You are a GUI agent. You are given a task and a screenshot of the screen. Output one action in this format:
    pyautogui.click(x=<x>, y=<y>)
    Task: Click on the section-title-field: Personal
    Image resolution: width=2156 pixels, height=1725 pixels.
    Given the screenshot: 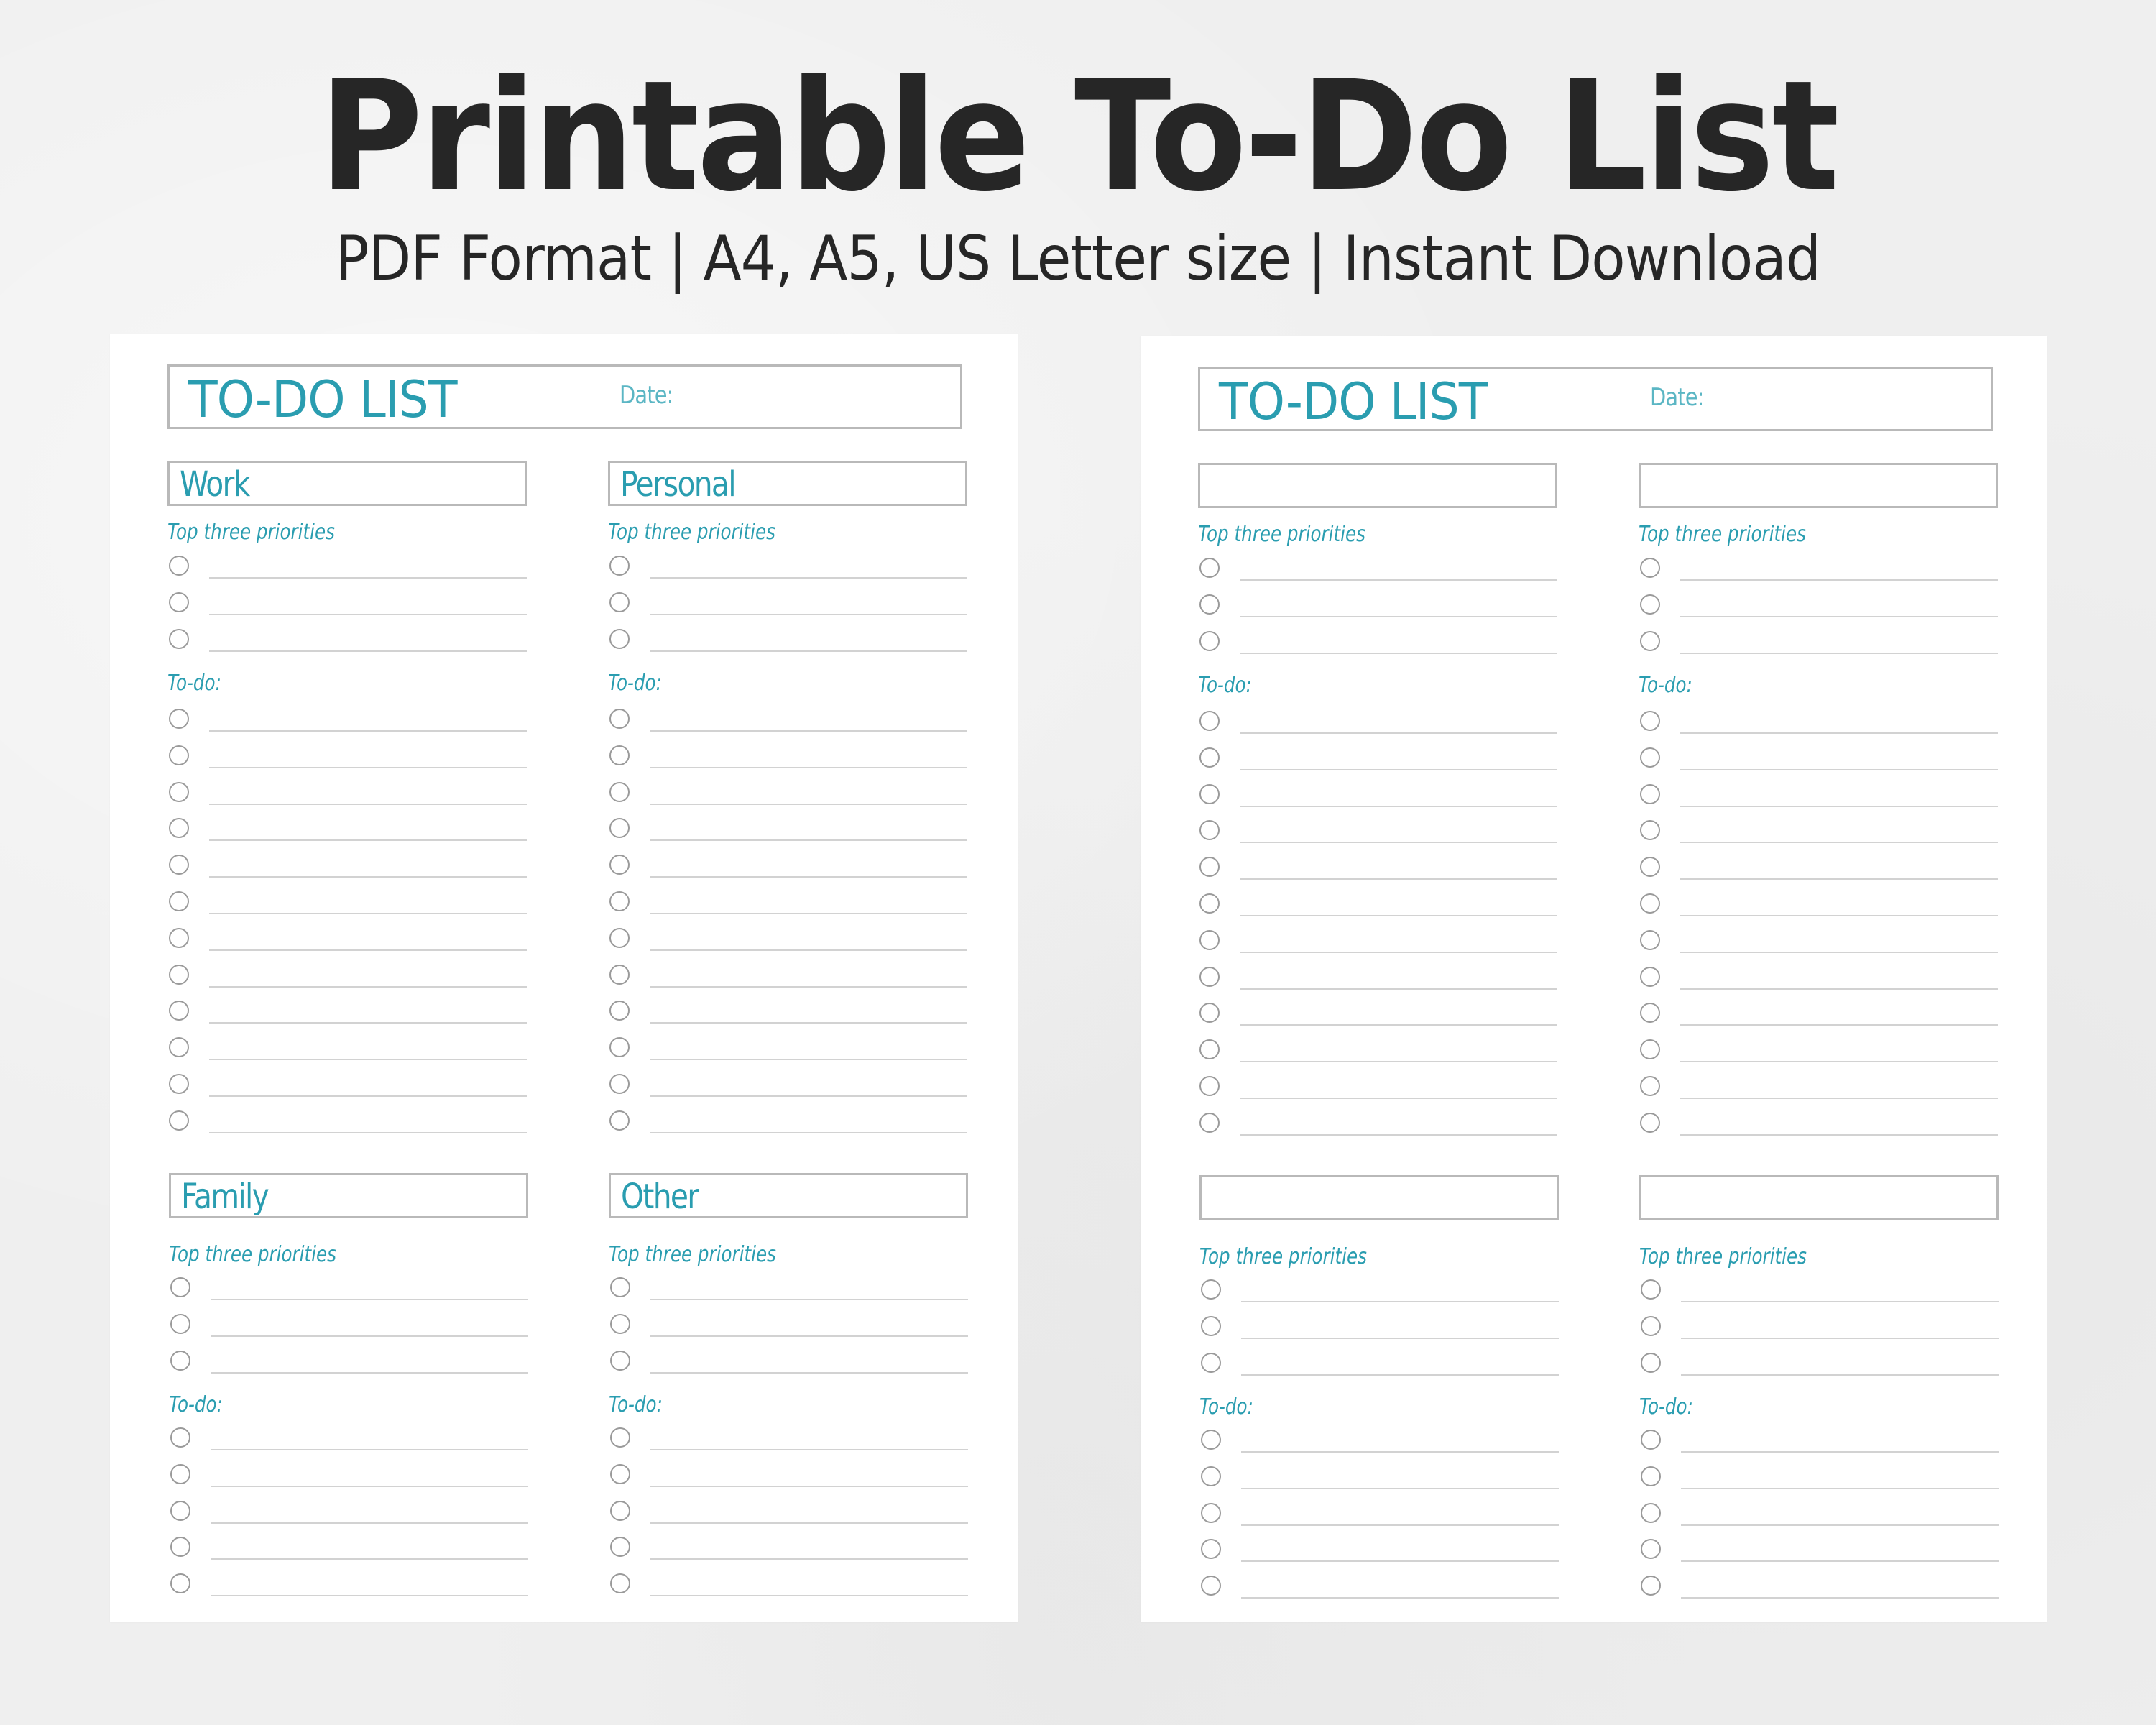 What is the action you would take?
    pyautogui.click(x=788, y=483)
    